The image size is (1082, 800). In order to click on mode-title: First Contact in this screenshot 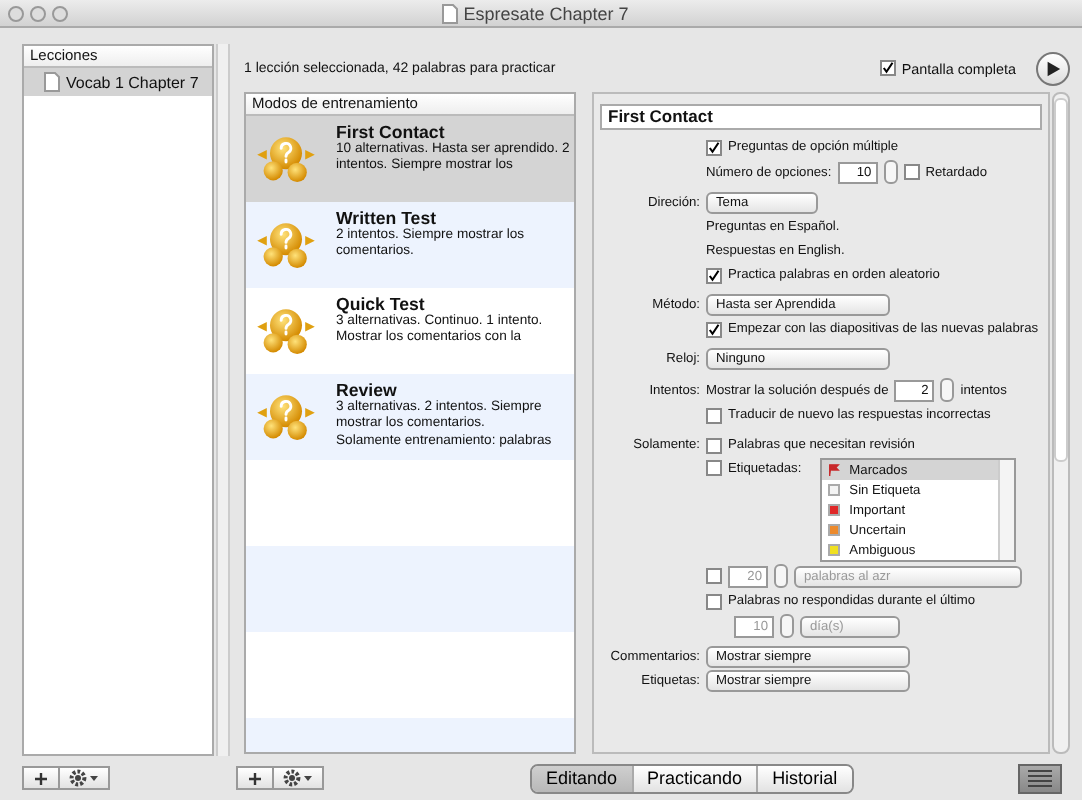, I will do `click(391, 132)`.